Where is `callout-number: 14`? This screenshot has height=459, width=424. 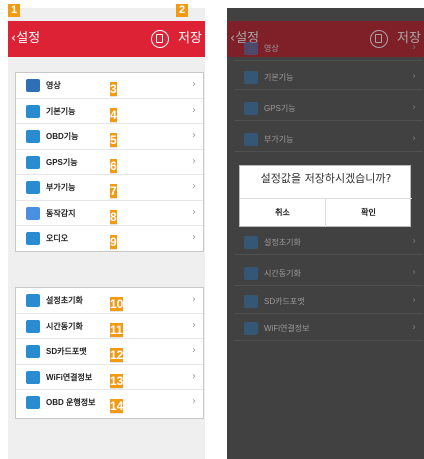 callout-number: 14 is located at coordinates (117, 406).